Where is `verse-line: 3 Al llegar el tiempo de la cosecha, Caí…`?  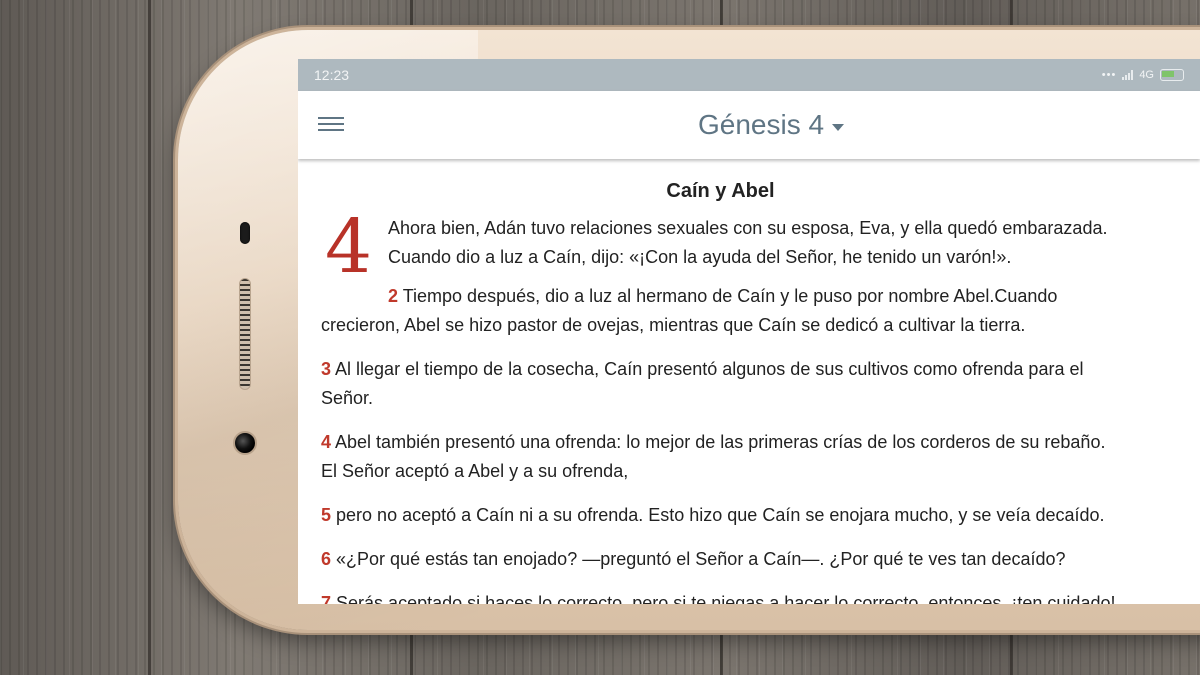
verse-line: 3 Al llegar el tiempo de la cosecha, Caí… is located at coordinates (760, 369).